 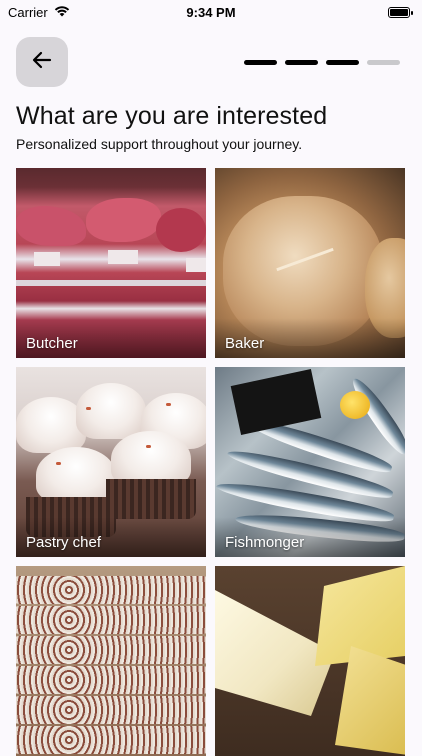 What do you see at coordinates (111, 462) in the screenshot?
I see `option-tile-pastry-chef: Pastry chef` at bounding box center [111, 462].